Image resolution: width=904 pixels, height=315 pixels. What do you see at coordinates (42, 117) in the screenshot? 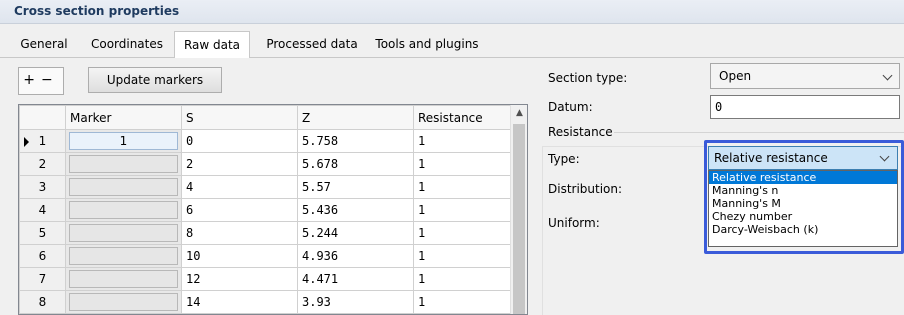
I see `row-header-corner` at bounding box center [42, 117].